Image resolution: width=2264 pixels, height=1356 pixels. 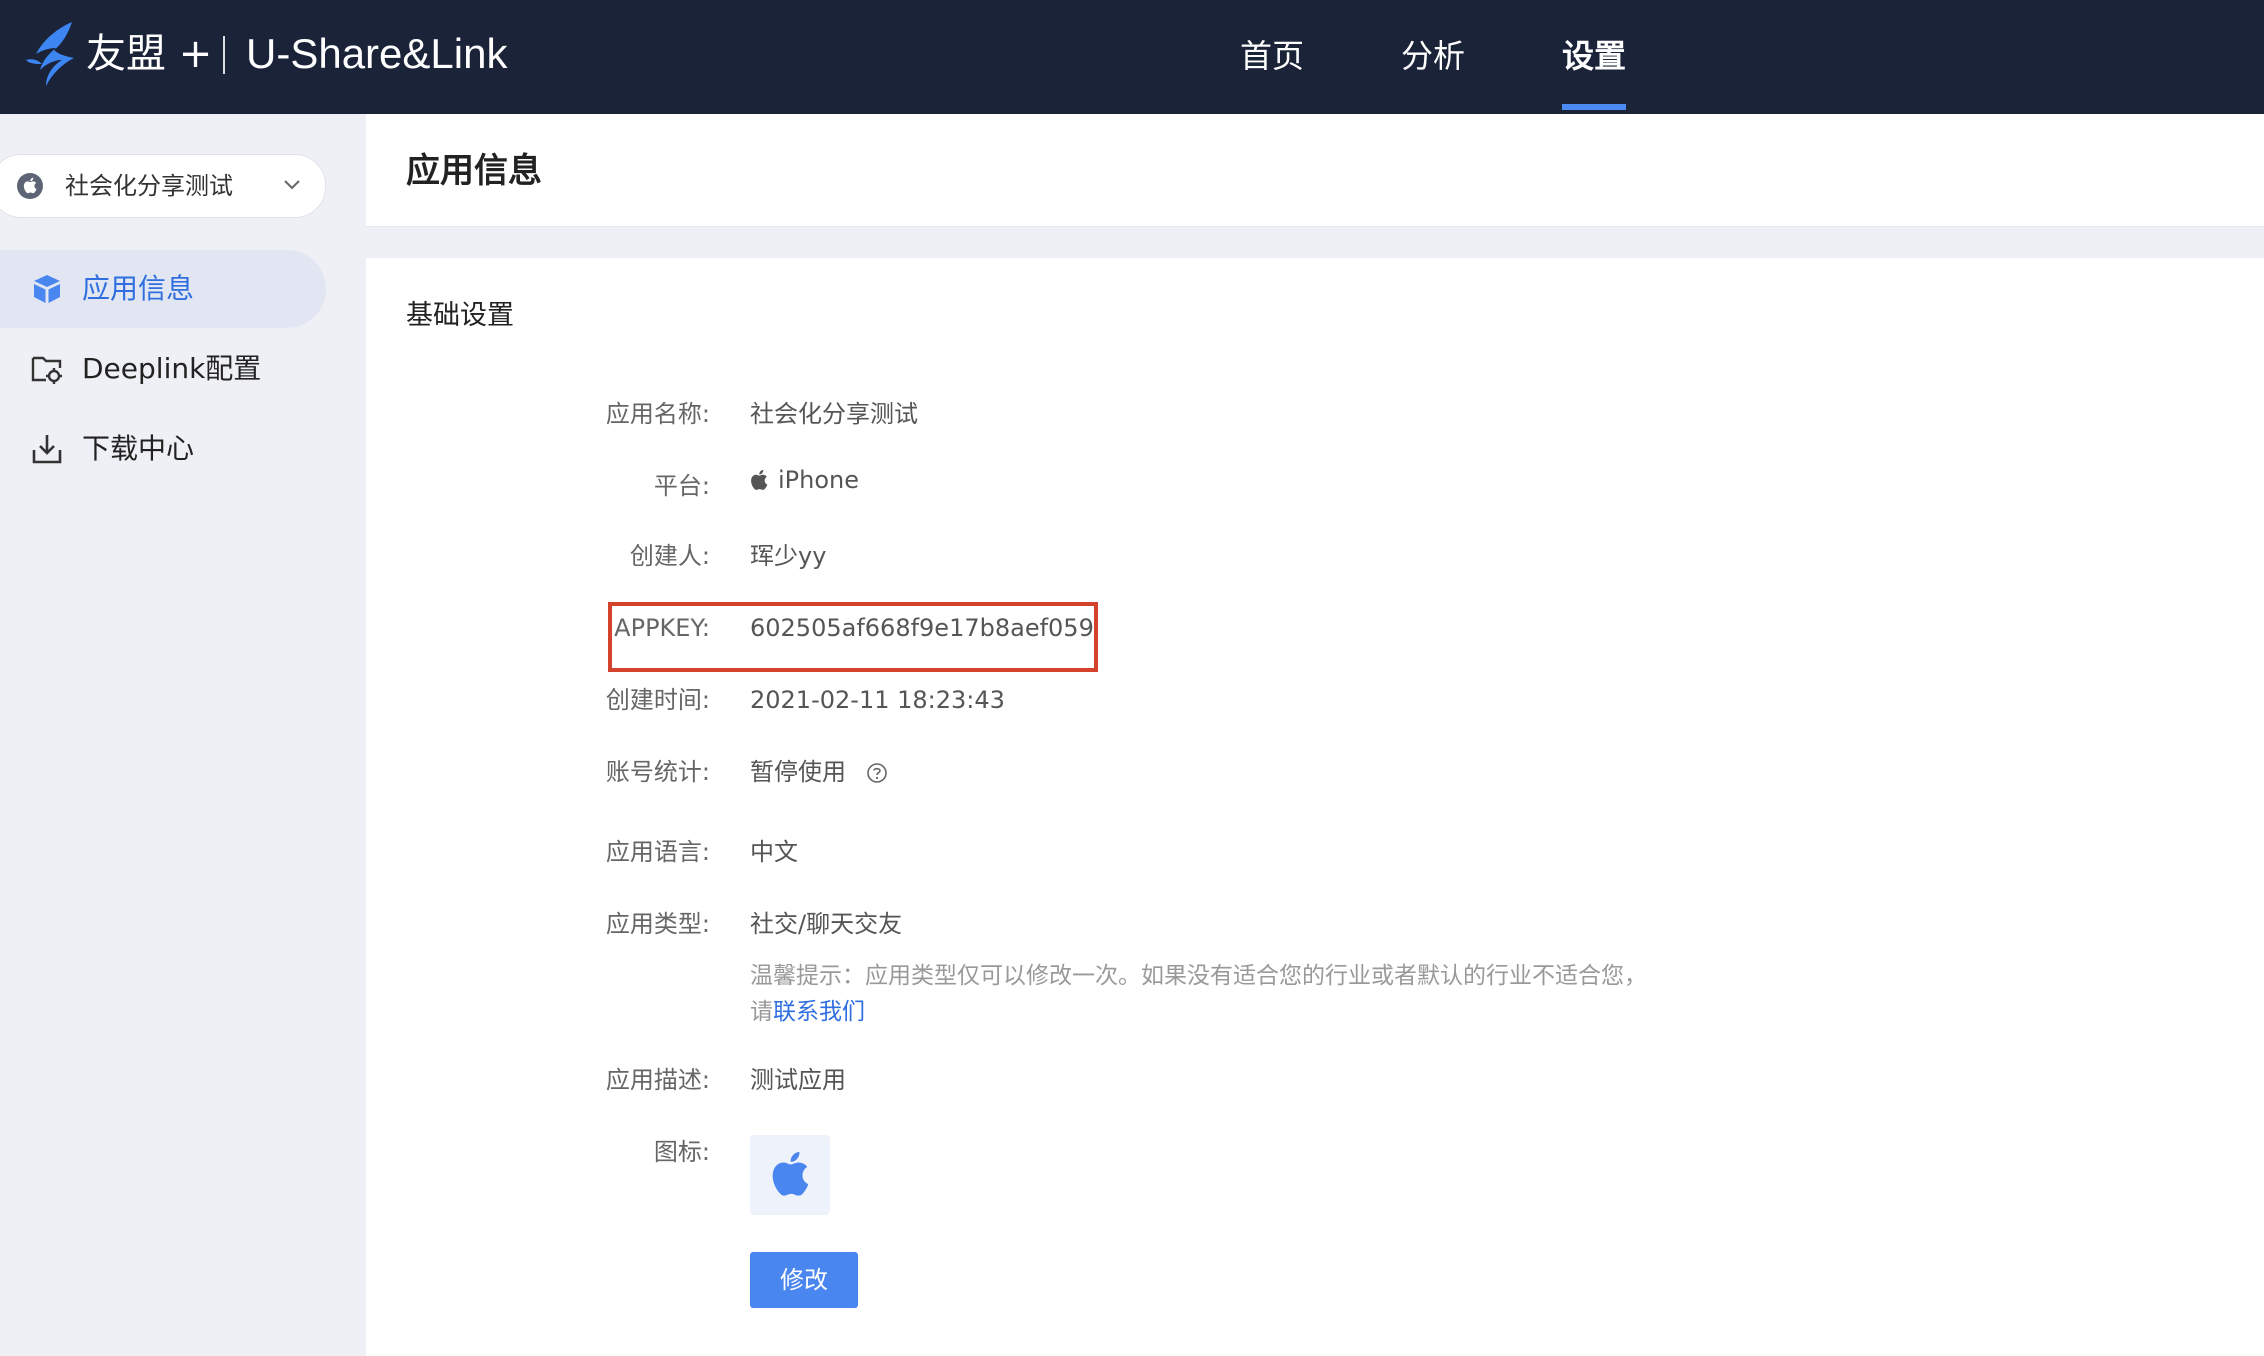 I want to click on cube-icon, so click(x=47, y=289).